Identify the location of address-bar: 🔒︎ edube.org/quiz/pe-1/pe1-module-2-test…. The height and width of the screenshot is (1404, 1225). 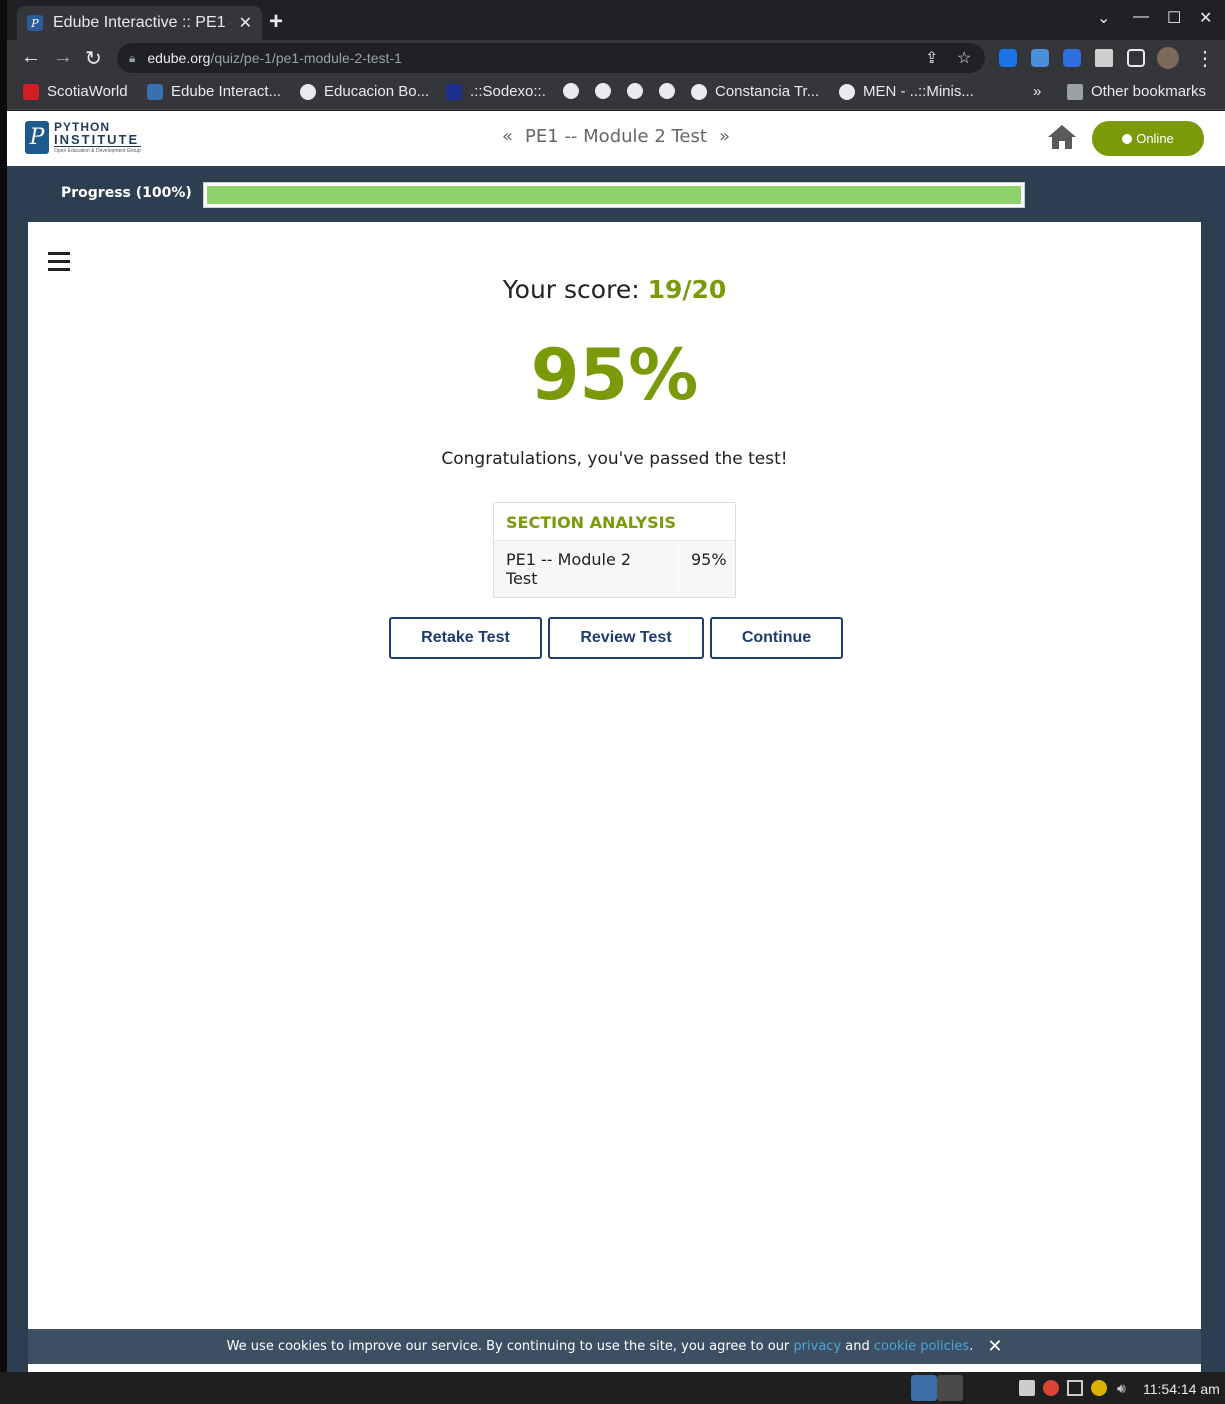
(551, 58).